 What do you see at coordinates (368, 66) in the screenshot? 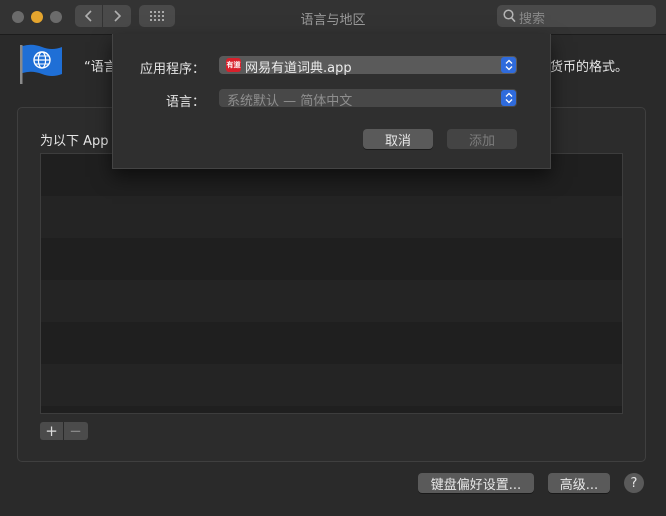
I see `app-popup: 有道 网易有道词典.app` at bounding box center [368, 66].